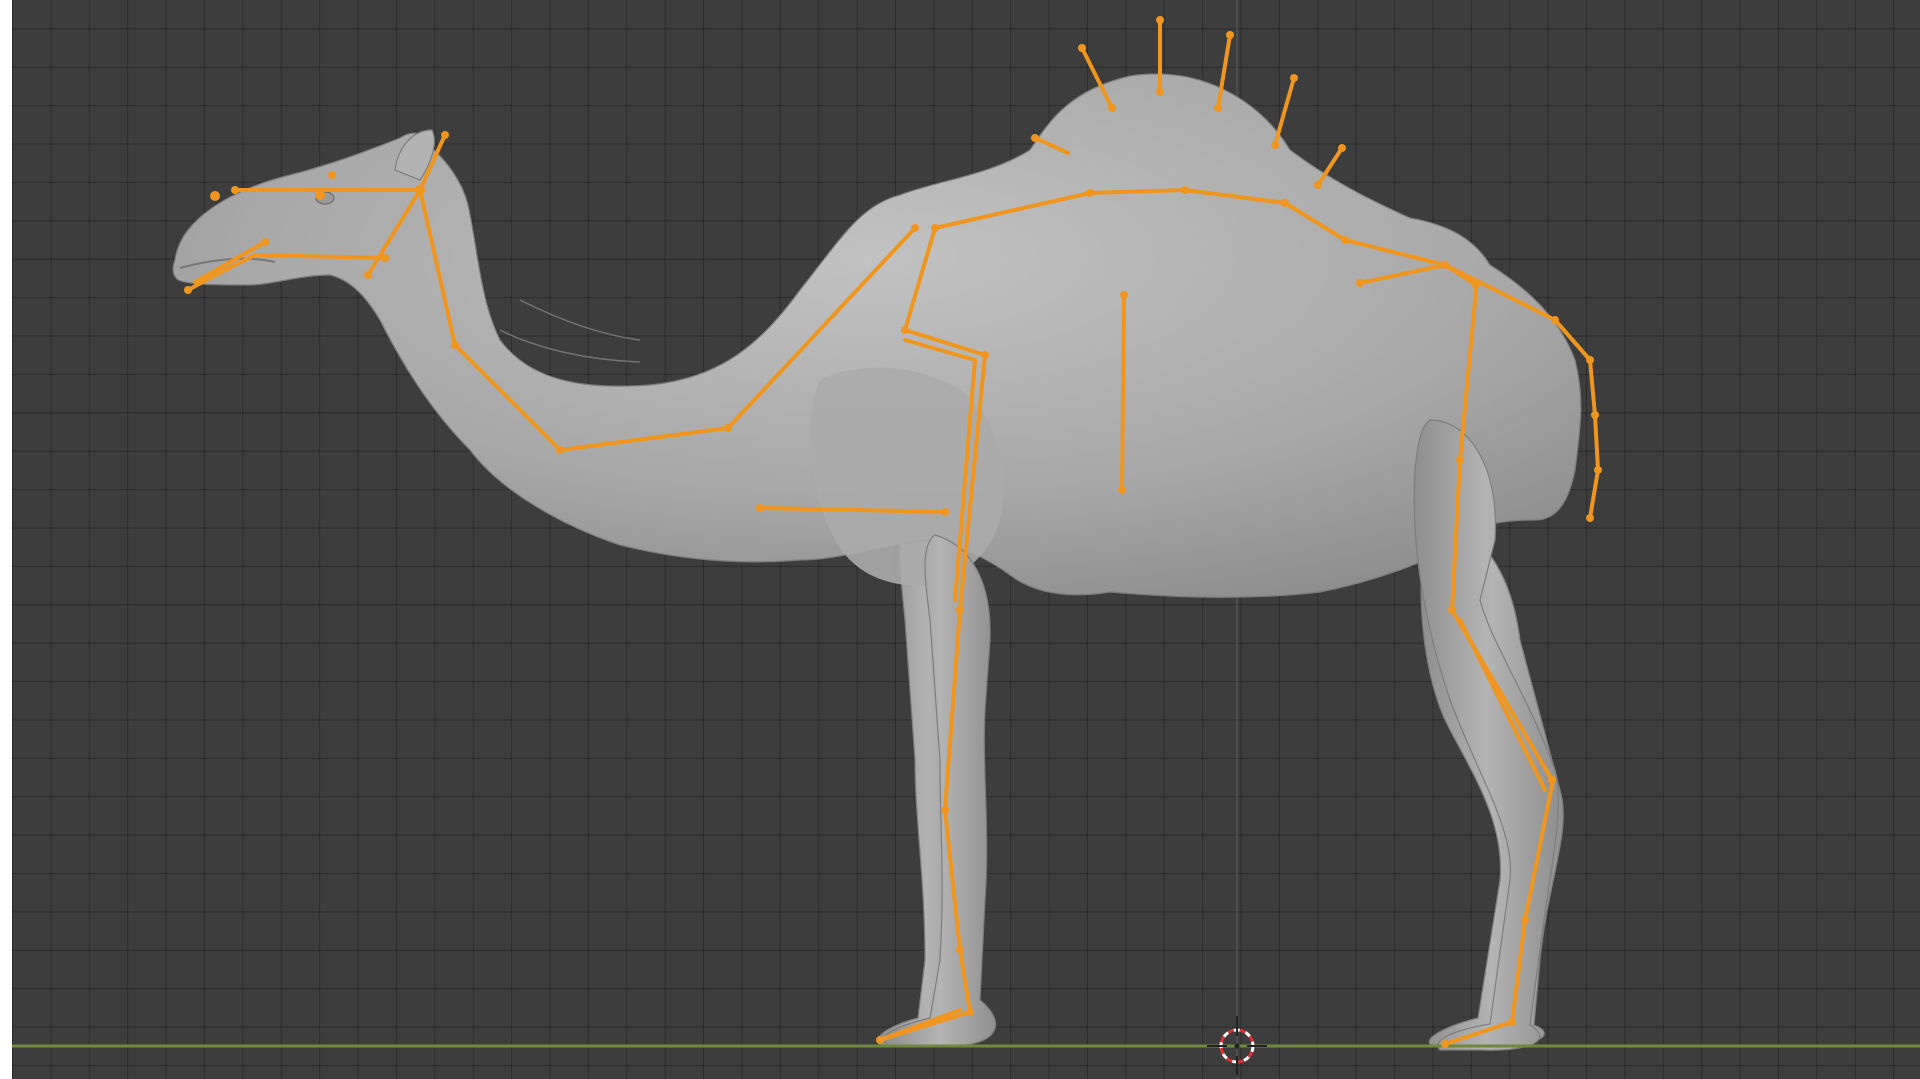 This screenshot has height=1079, width=1920. Describe the element at coordinates (940, 790) in the screenshot. I see `near-front-leg` at that location.